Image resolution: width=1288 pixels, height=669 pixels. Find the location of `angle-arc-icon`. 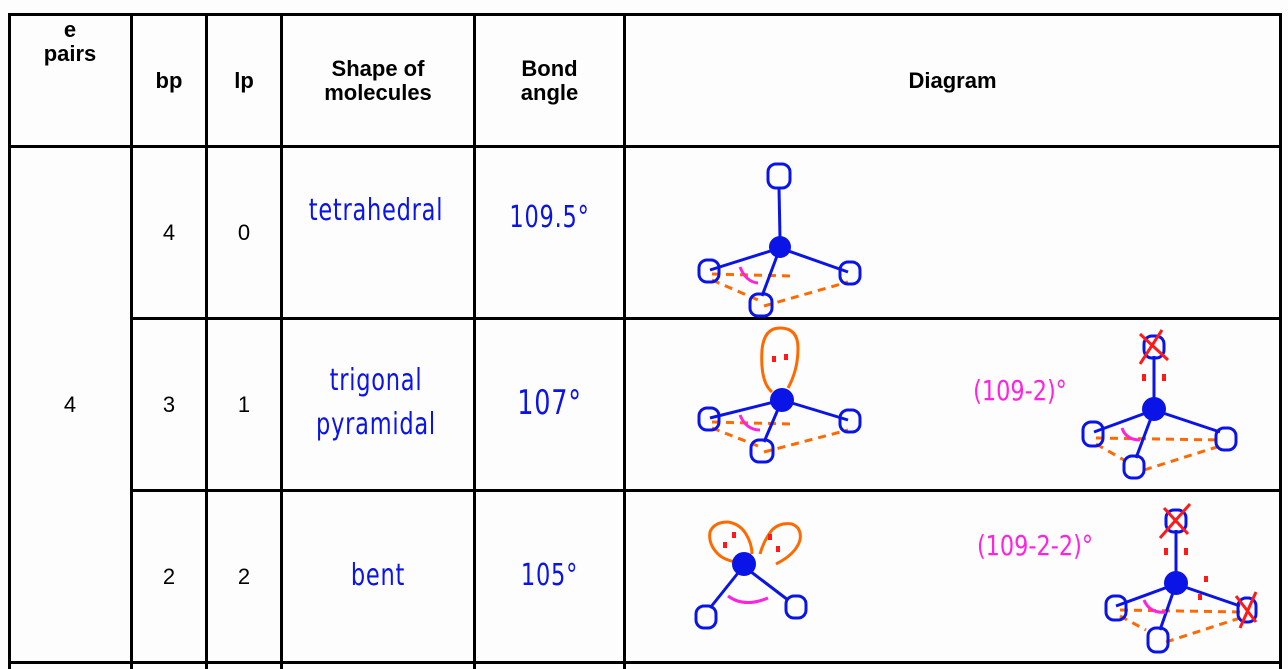

angle-arc-icon is located at coordinates (748, 599).